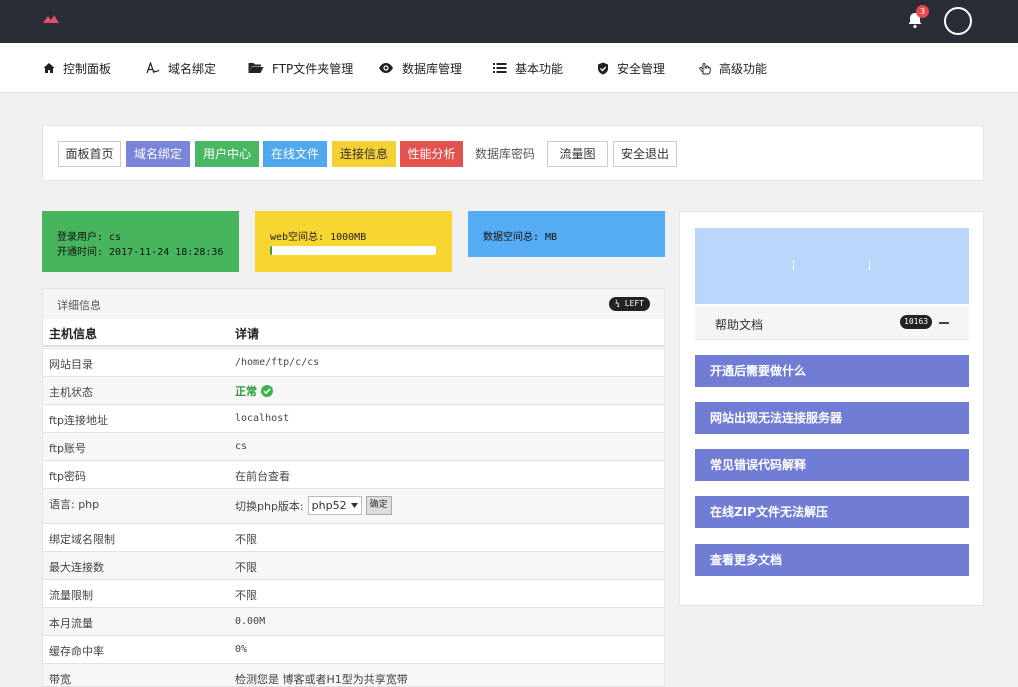  Describe the element at coordinates (256, 68) in the screenshot. I see `folder-open-icon` at that location.